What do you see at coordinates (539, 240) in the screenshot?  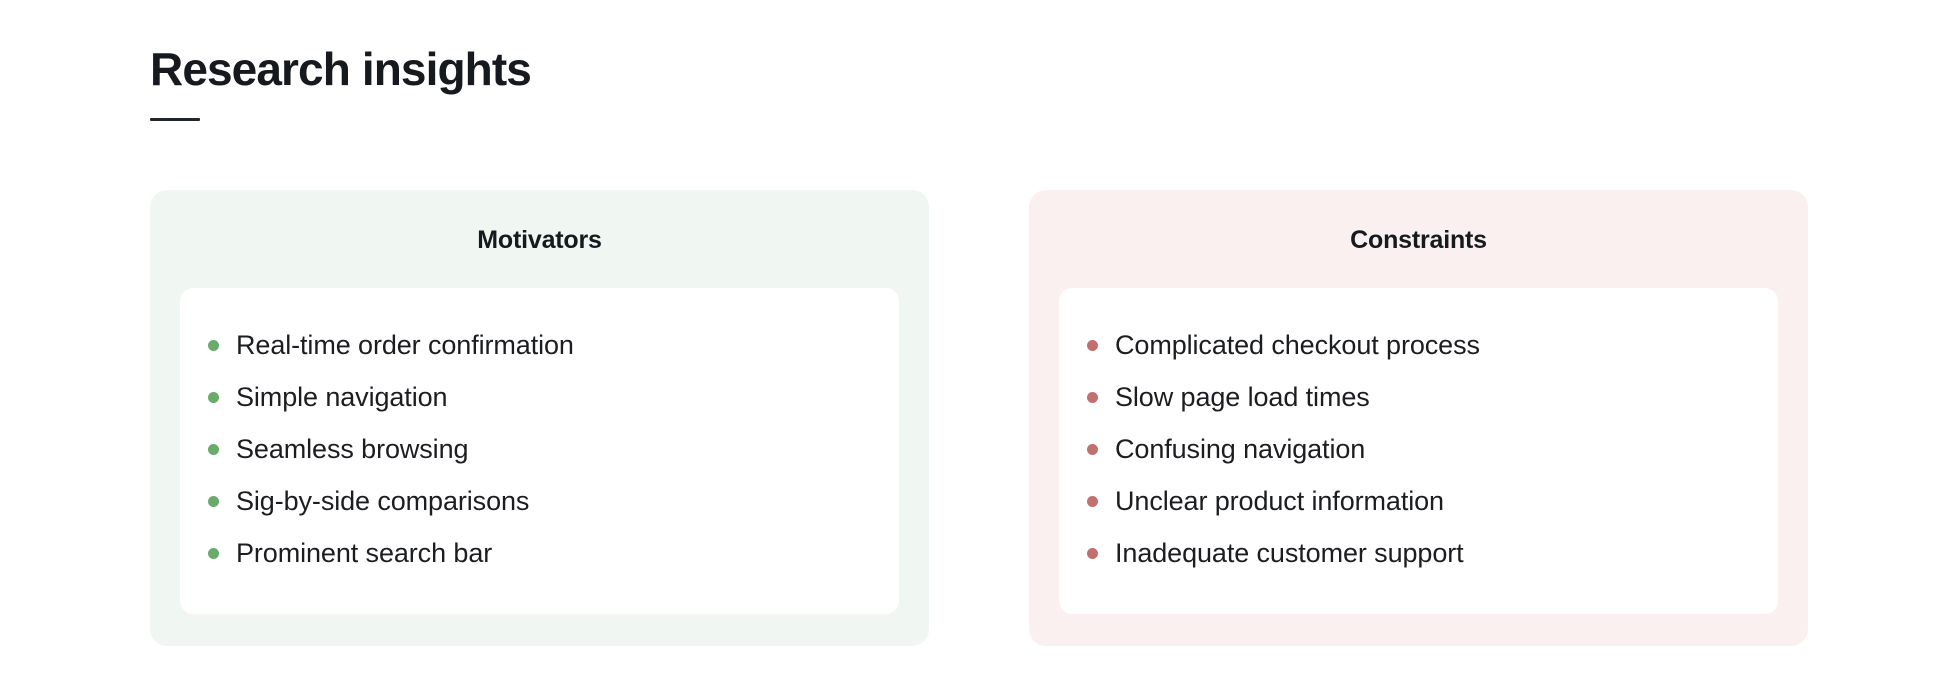 I see `card-motivators-heading: Motivators` at bounding box center [539, 240].